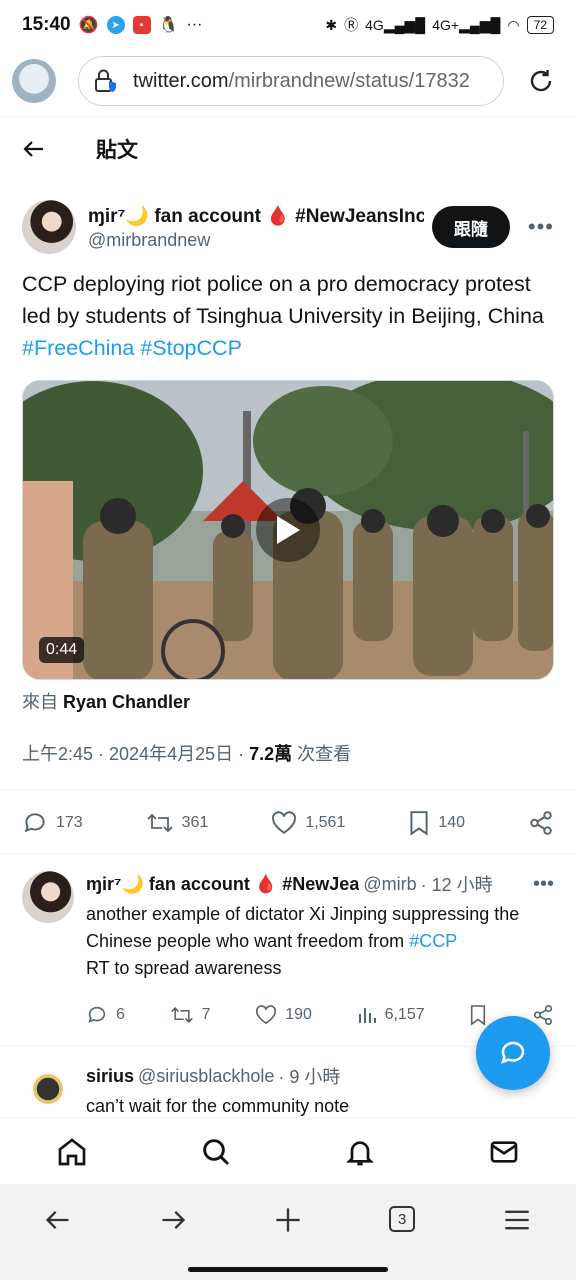  I want to click on url-text: twitter.com/mirbrandnew/status/17832, so click(301, 81).